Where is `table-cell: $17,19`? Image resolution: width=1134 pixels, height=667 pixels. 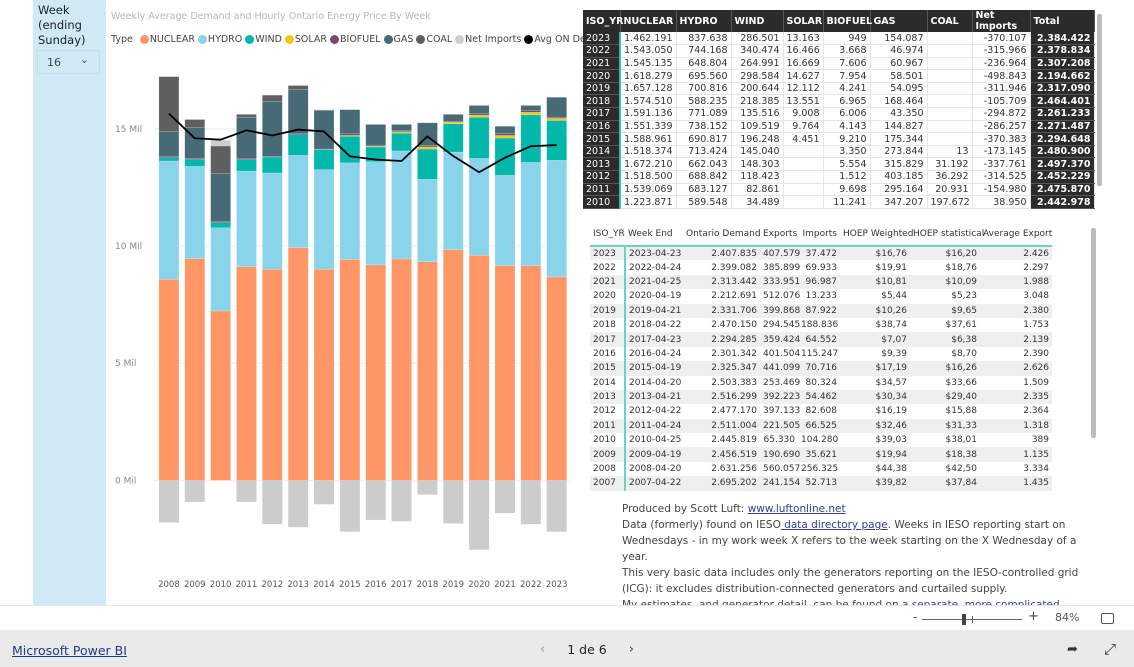 table-cell: $17,19 is located at coordinates (875, 368).